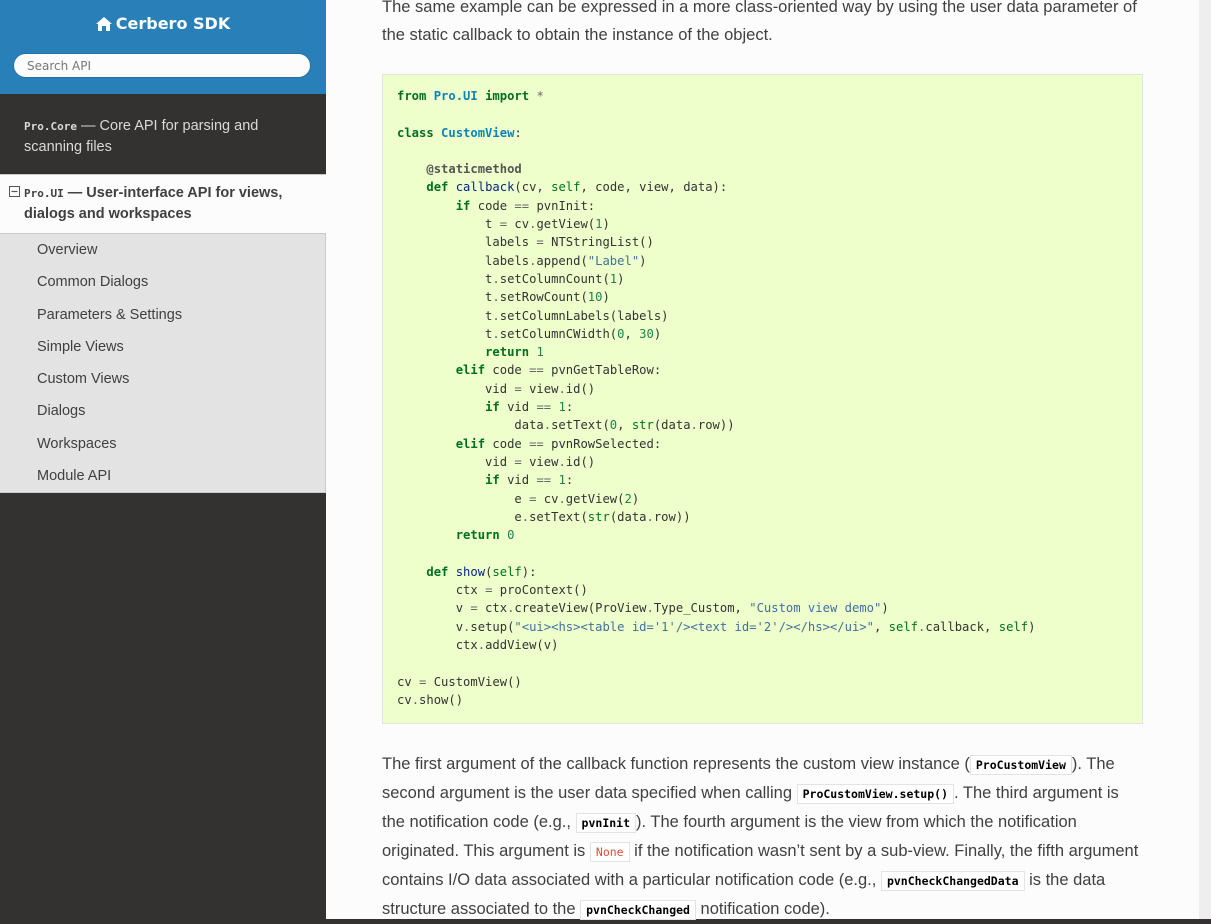  Describe the element at coordinates (163, 282) in the screenshot. I see `sub-nav-common-dialogs: Common Dialogs` at that location.